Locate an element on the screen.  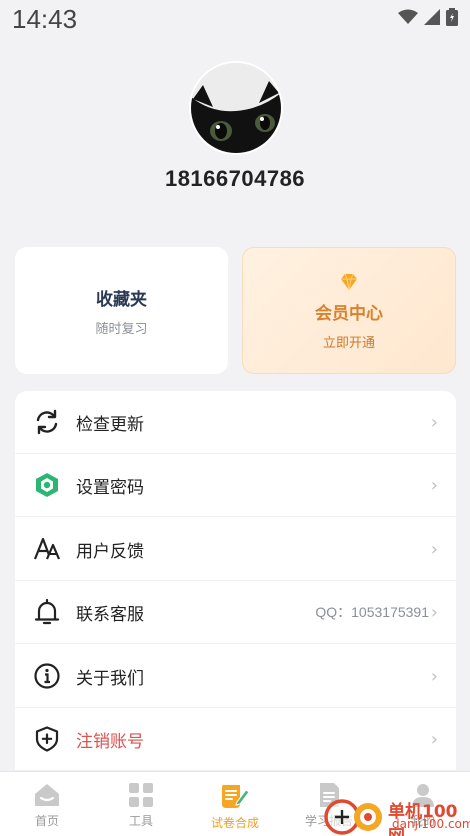
tab-home: 首页 is located at coordinates (47, 804).